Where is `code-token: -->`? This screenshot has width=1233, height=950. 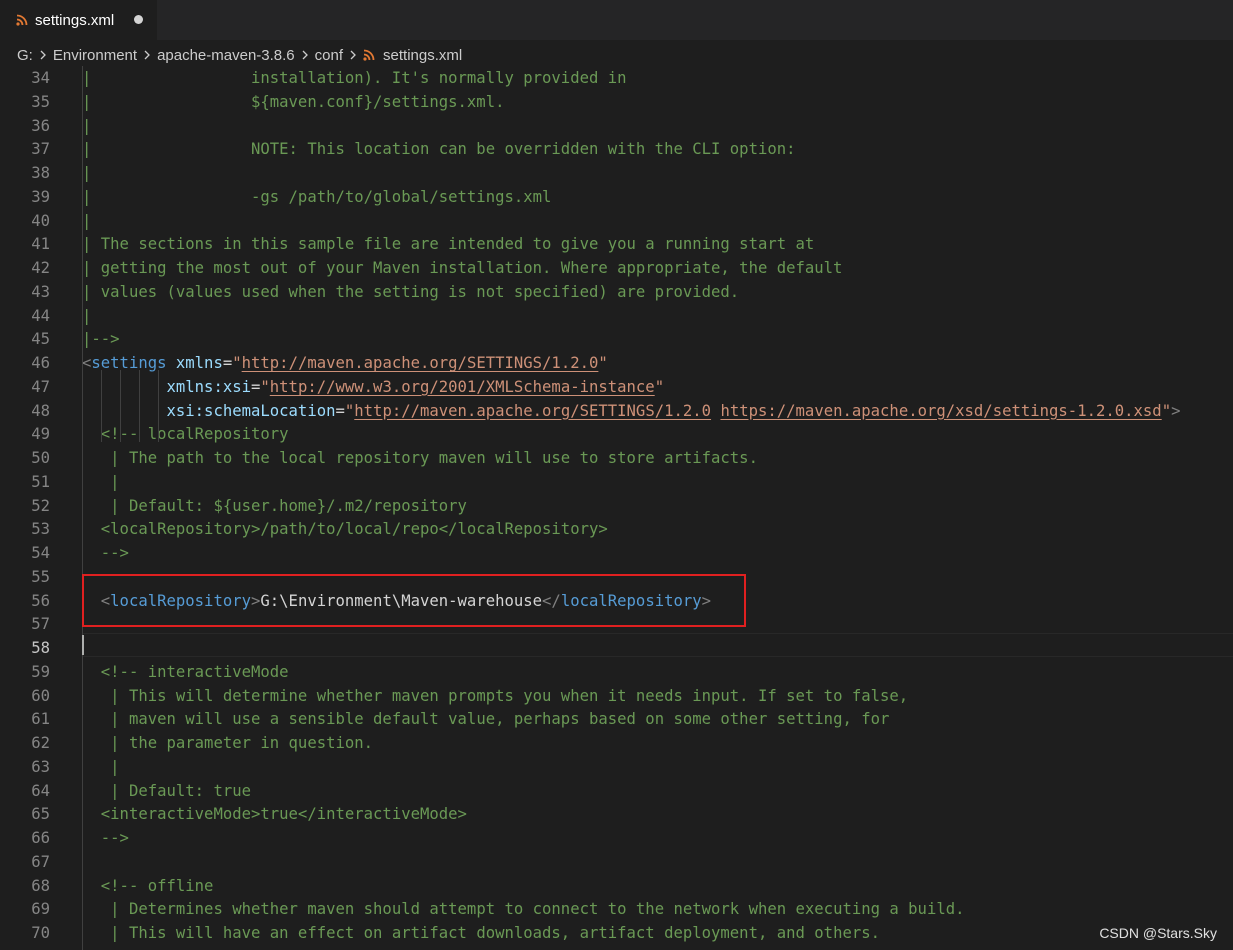
code-token: --> is located at coordinates (114, 553).